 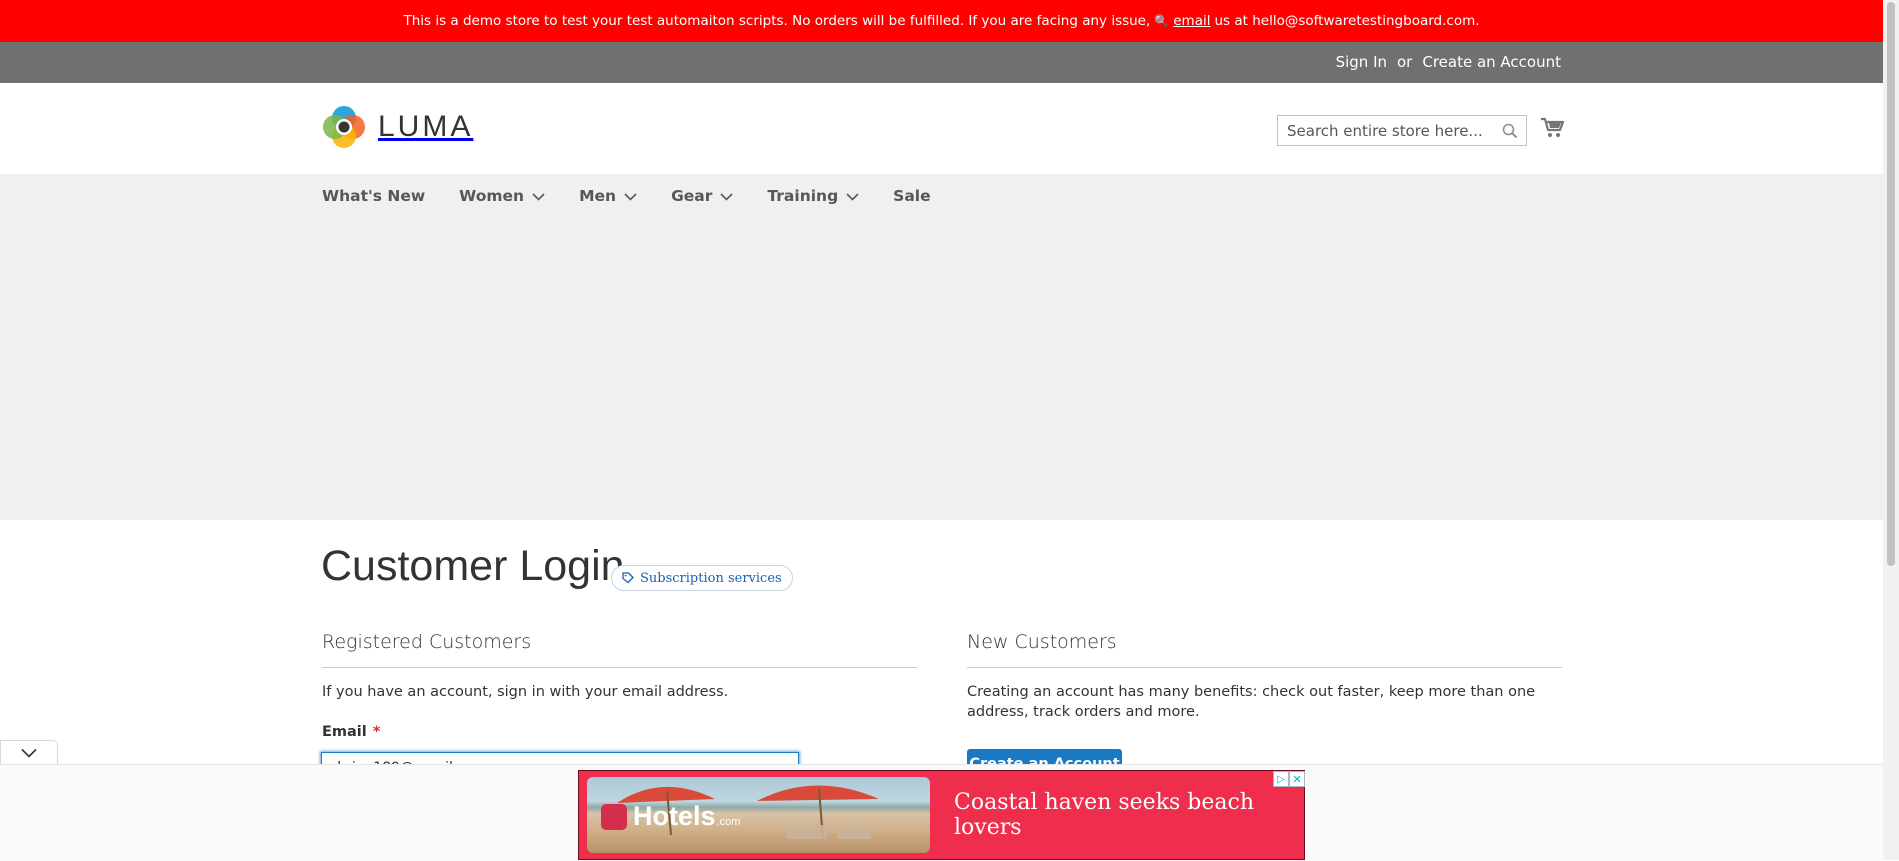 What do you see at coordinates (728, 821) in the screenshot?
I see `ad-brand-suffix: .com` at bounding box center [728, 821].